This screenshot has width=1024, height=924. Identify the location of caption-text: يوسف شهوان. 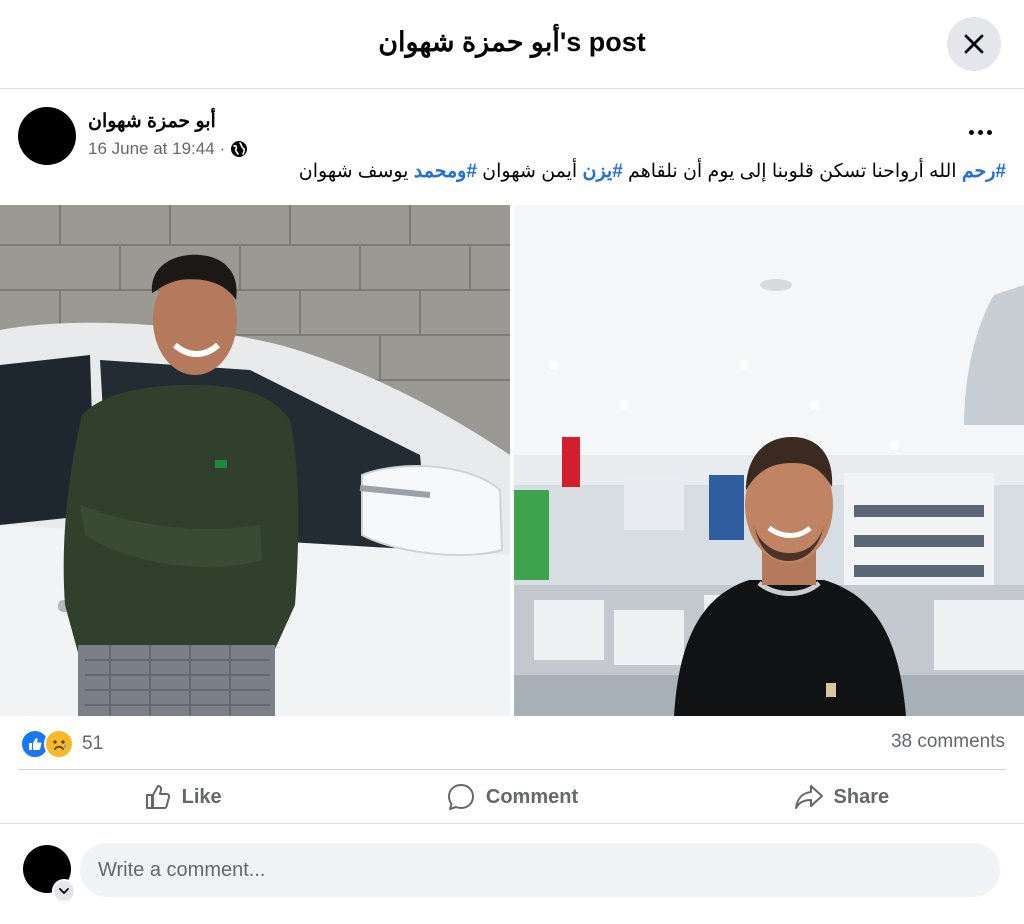
(356, 171).